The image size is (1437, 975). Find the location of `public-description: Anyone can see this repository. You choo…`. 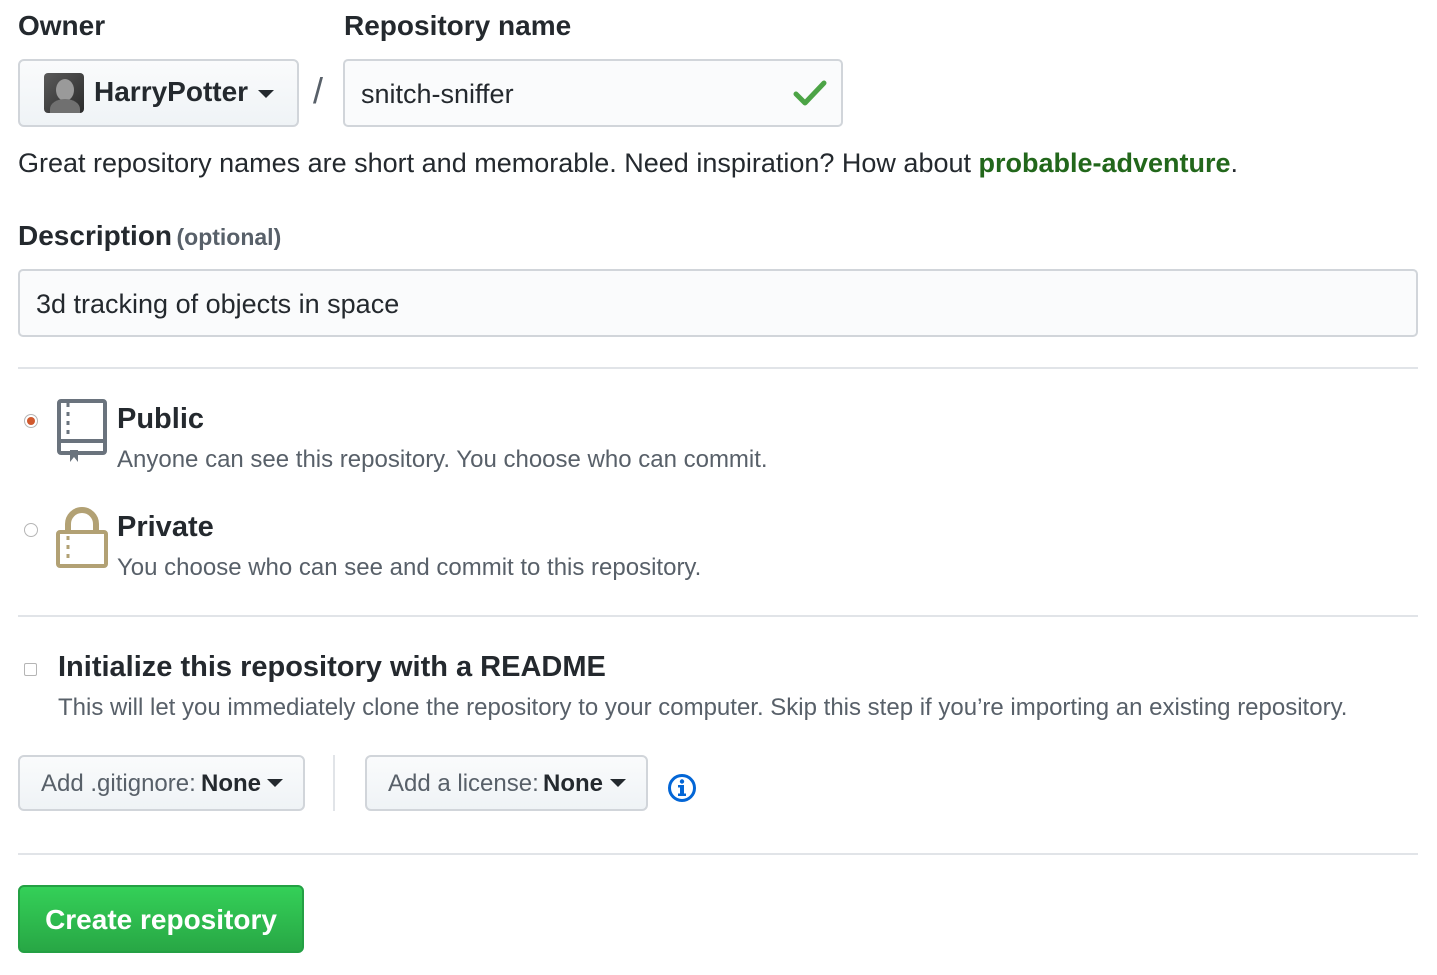

public-description: Anyone can see this repository. You choo… is located at coordinates (442, 459).